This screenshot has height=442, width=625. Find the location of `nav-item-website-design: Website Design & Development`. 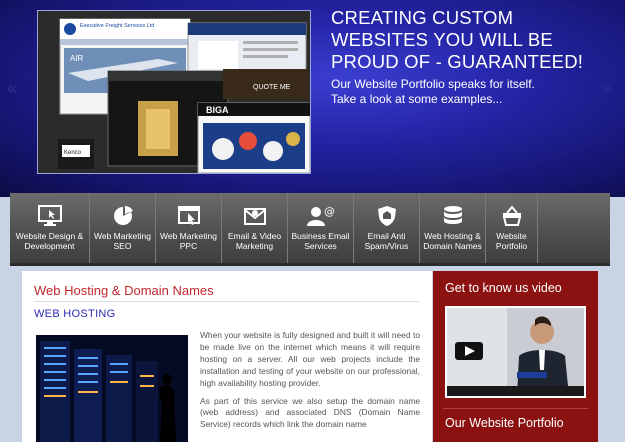

nav-item-website-design: Website Design & Development is located at coordinates (50, 228).